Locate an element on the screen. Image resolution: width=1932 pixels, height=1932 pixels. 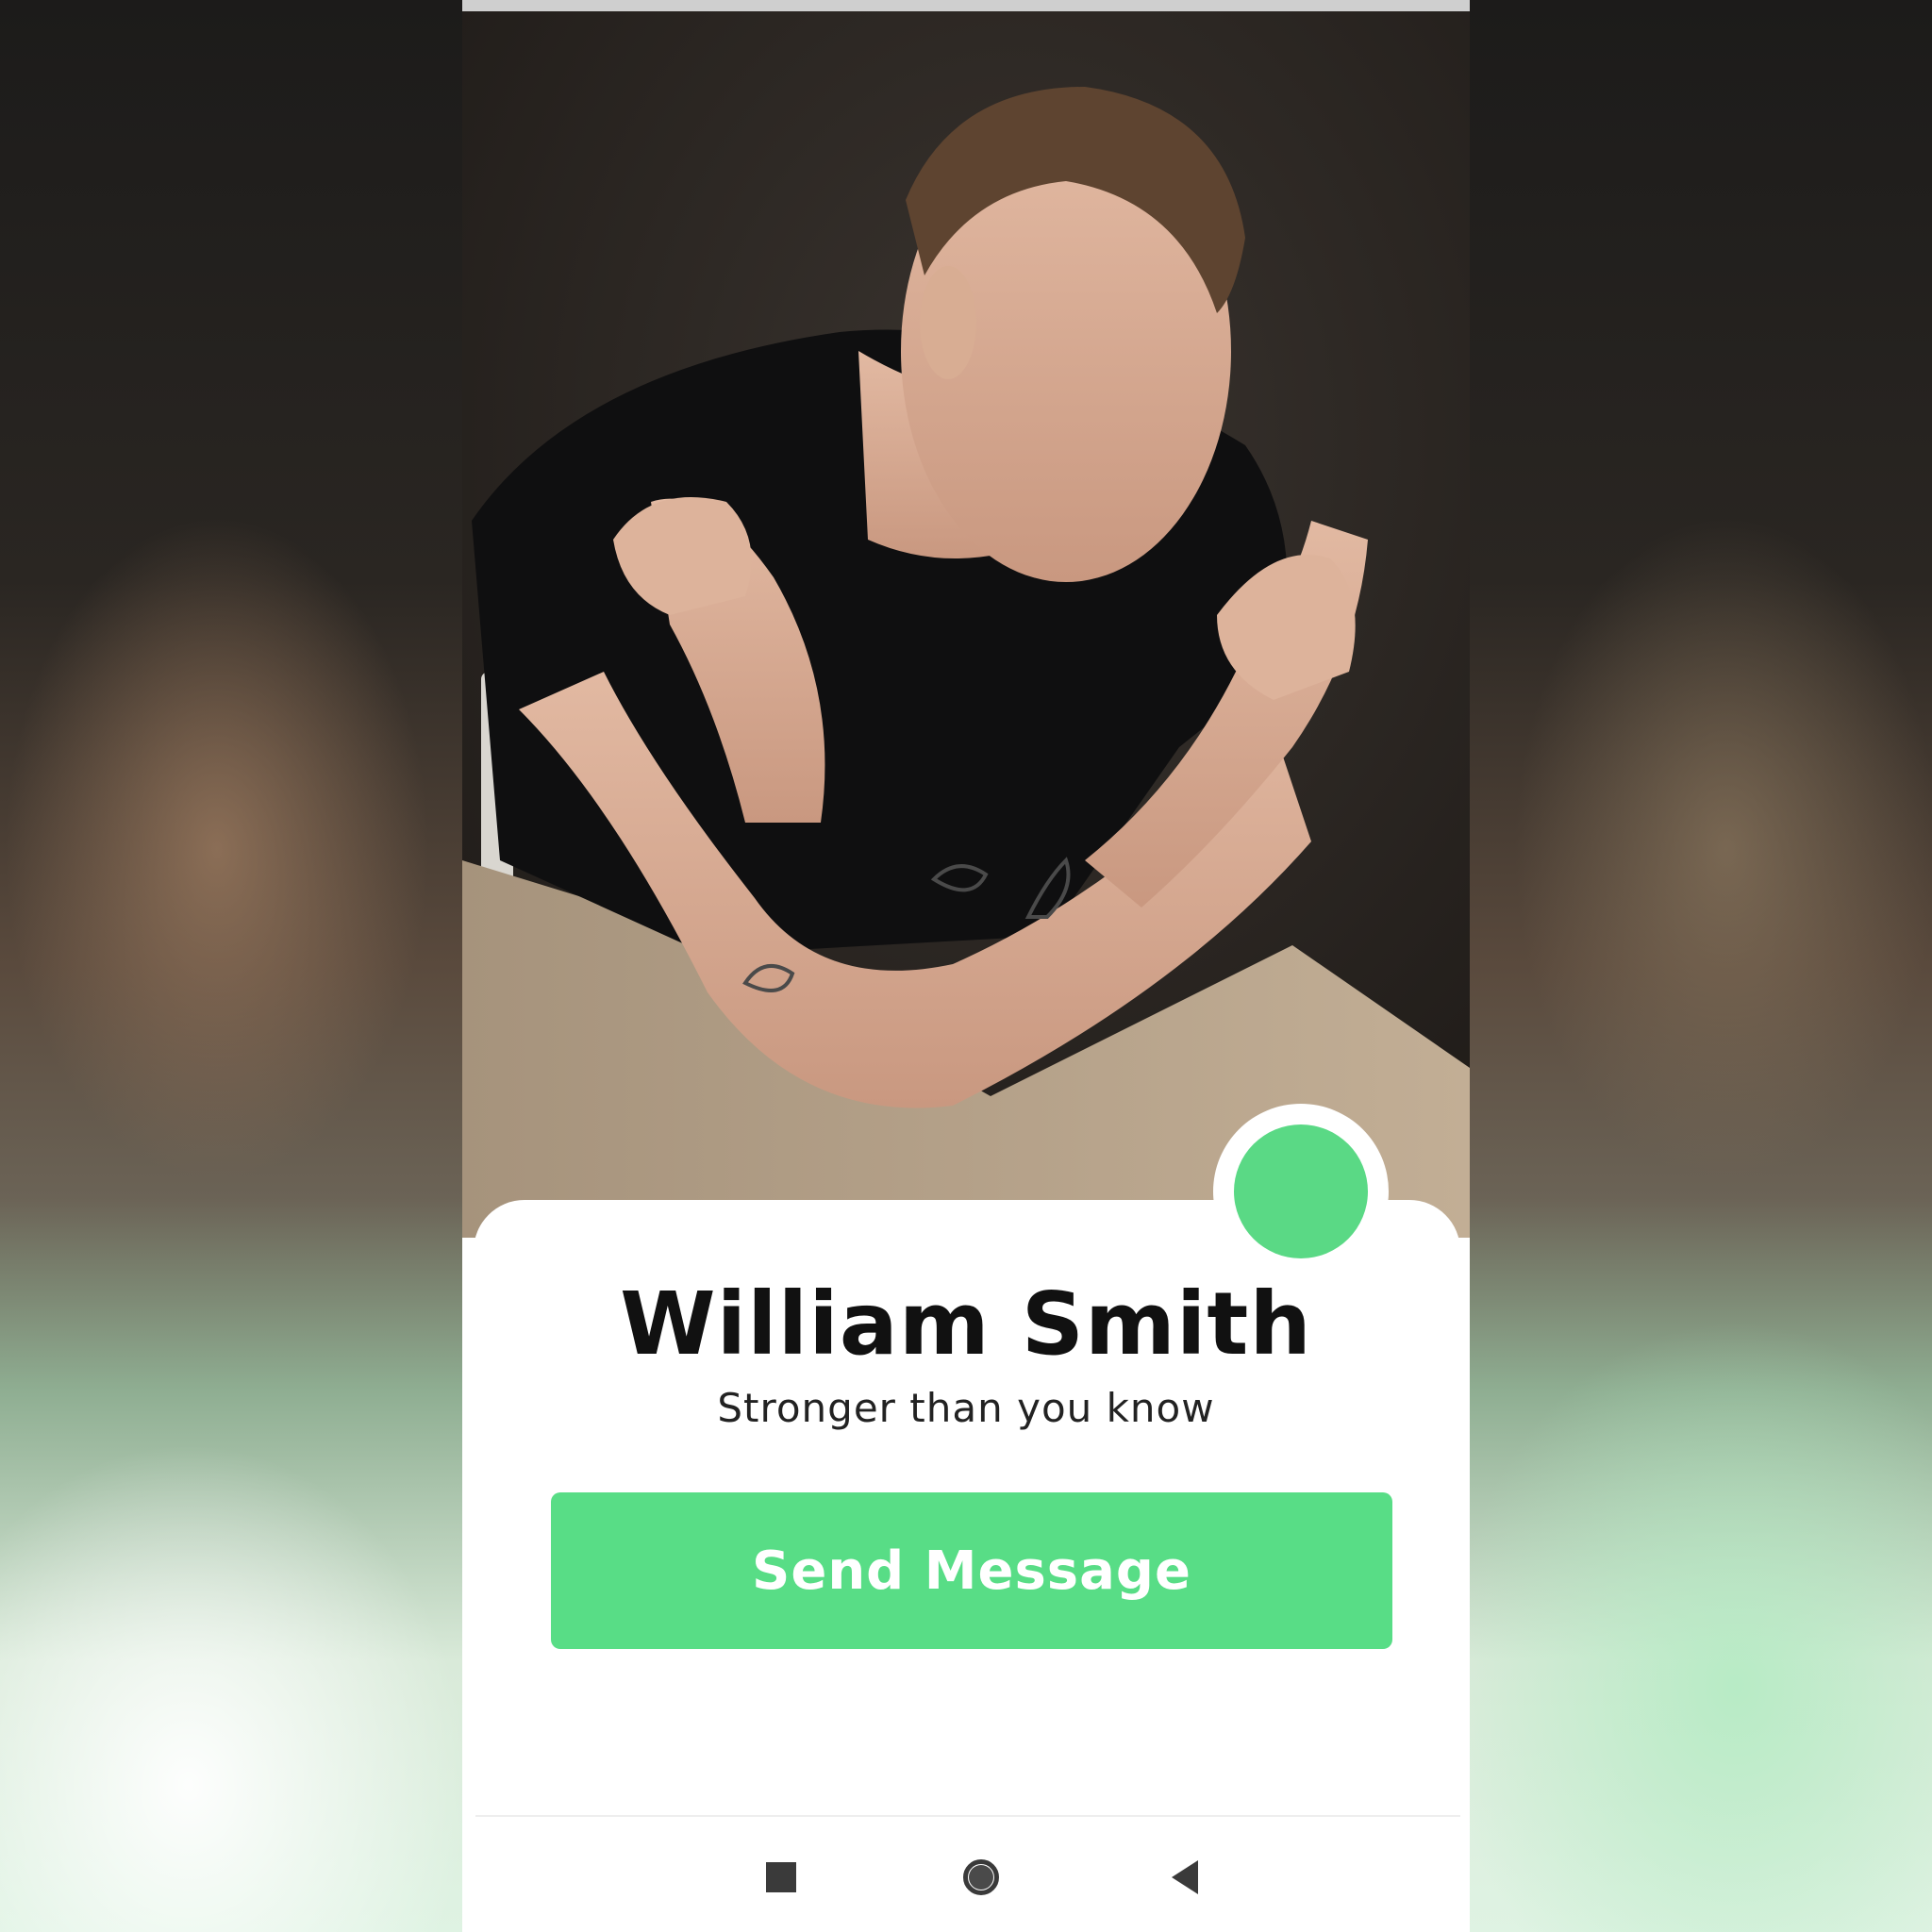
square-icon is located at coordinates (781, 1877).